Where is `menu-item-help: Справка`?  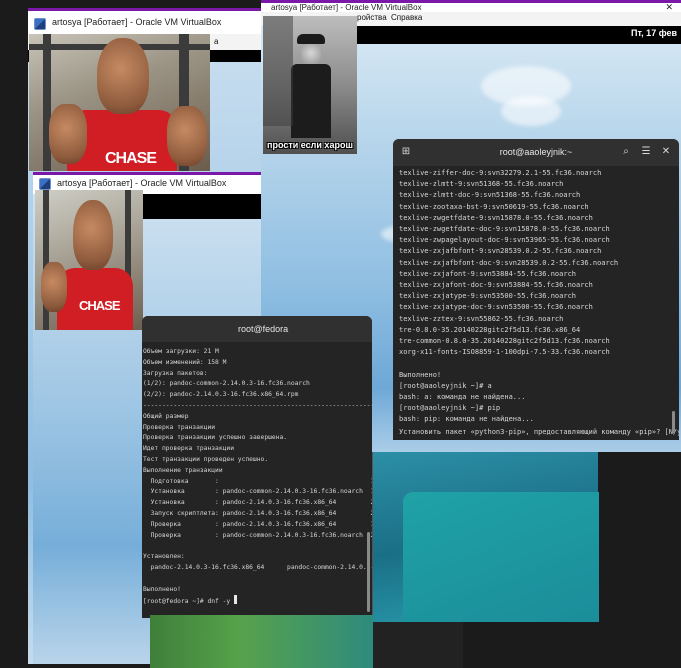
menu-item-help: Справка is located at coordinates (406, 17).